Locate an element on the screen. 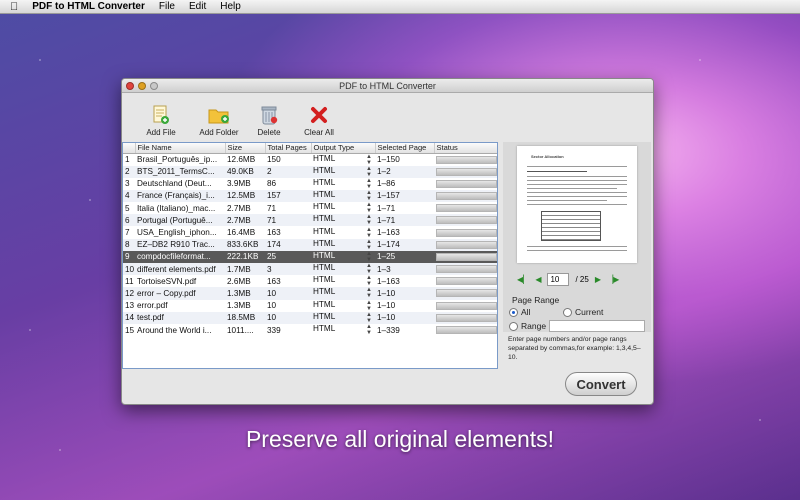 The image size is (800, 500). next-page-icon: ▶ is located at coordinates (598, 279).